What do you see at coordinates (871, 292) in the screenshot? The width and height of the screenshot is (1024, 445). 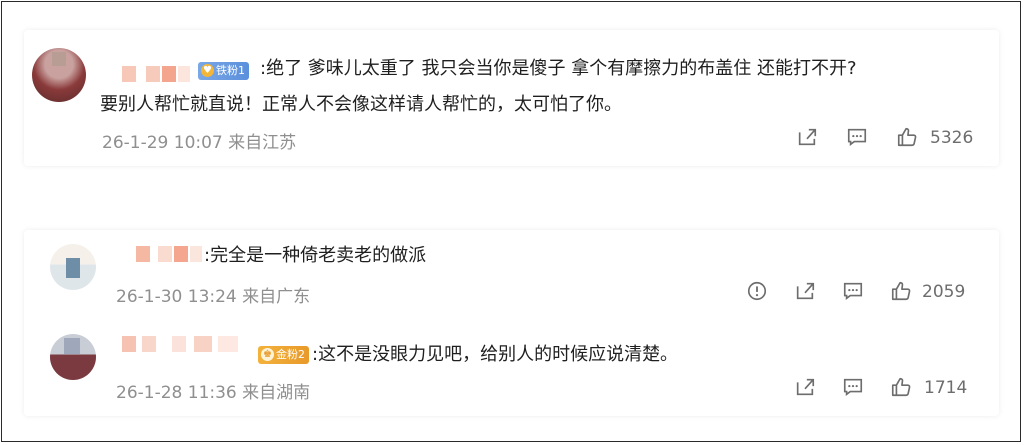 I see `comment-actions: 2059` at bounding box center [871, 292].